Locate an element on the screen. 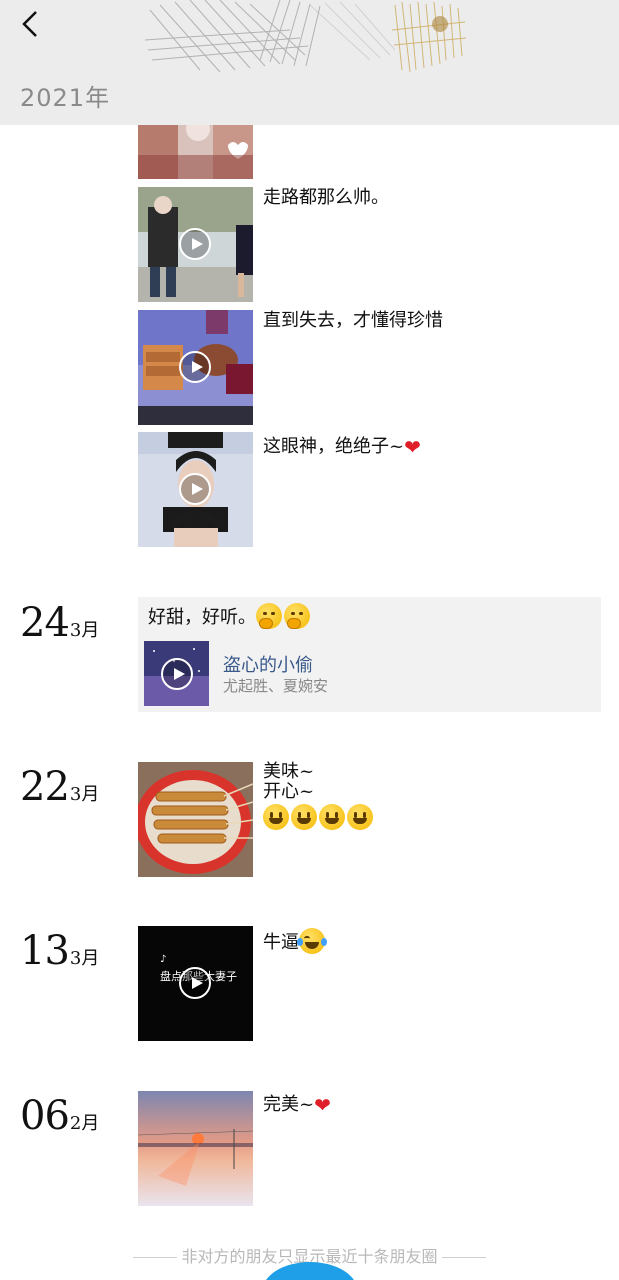 Image resolution: width=619 pixels, height=1280 pixels. chevron-left-icon is located at coordinates (29, 24).